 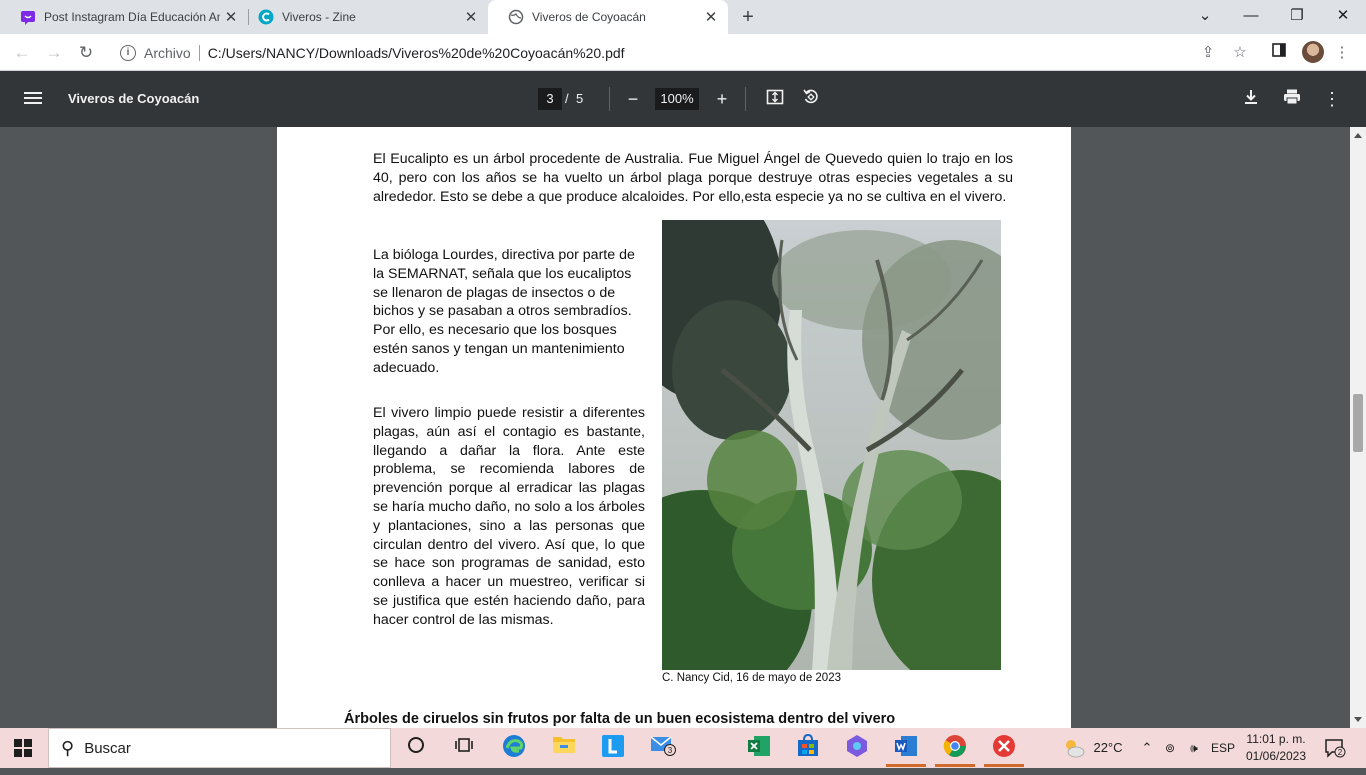 I want to click on site-chip: Archivo, so click(x=167, y=52).